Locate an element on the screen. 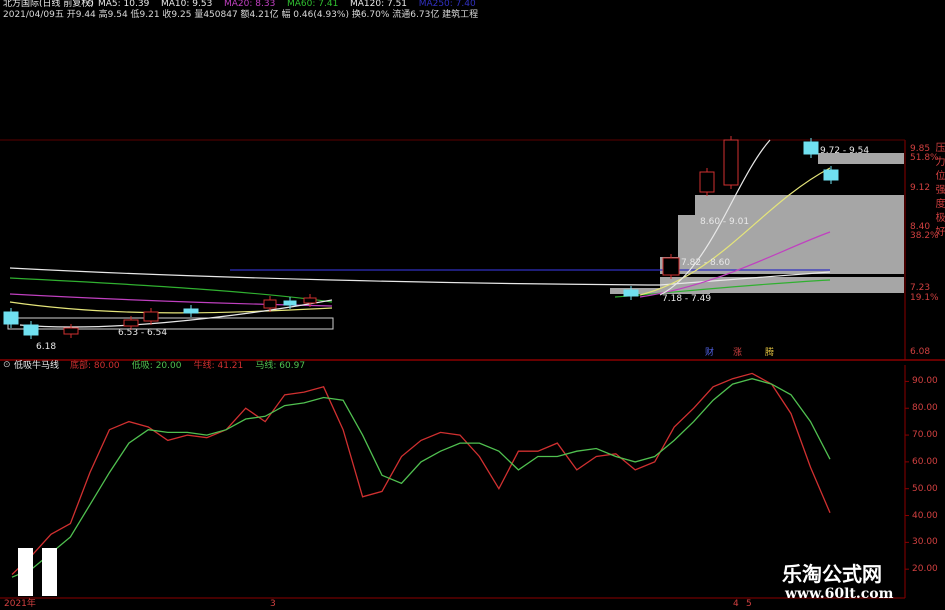 This screenshot has width=945, height=610. side-text: 压力位强度极好 is located at coordinates (938, 191).